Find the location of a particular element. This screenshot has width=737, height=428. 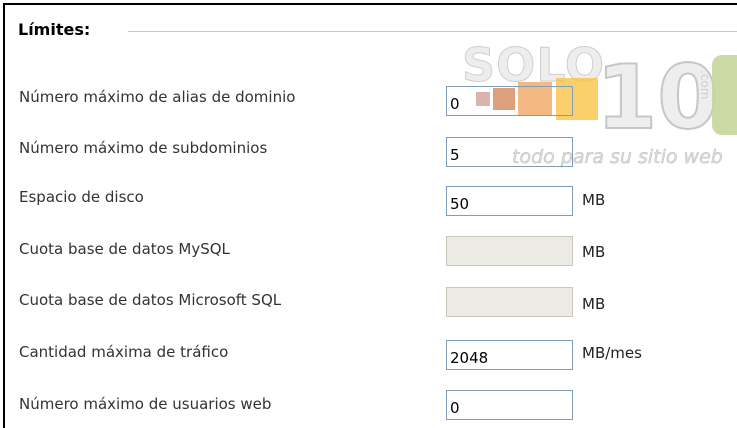

label-mysql-quota: Cuota base de datos MySQL is located at coordinates (124, 249).